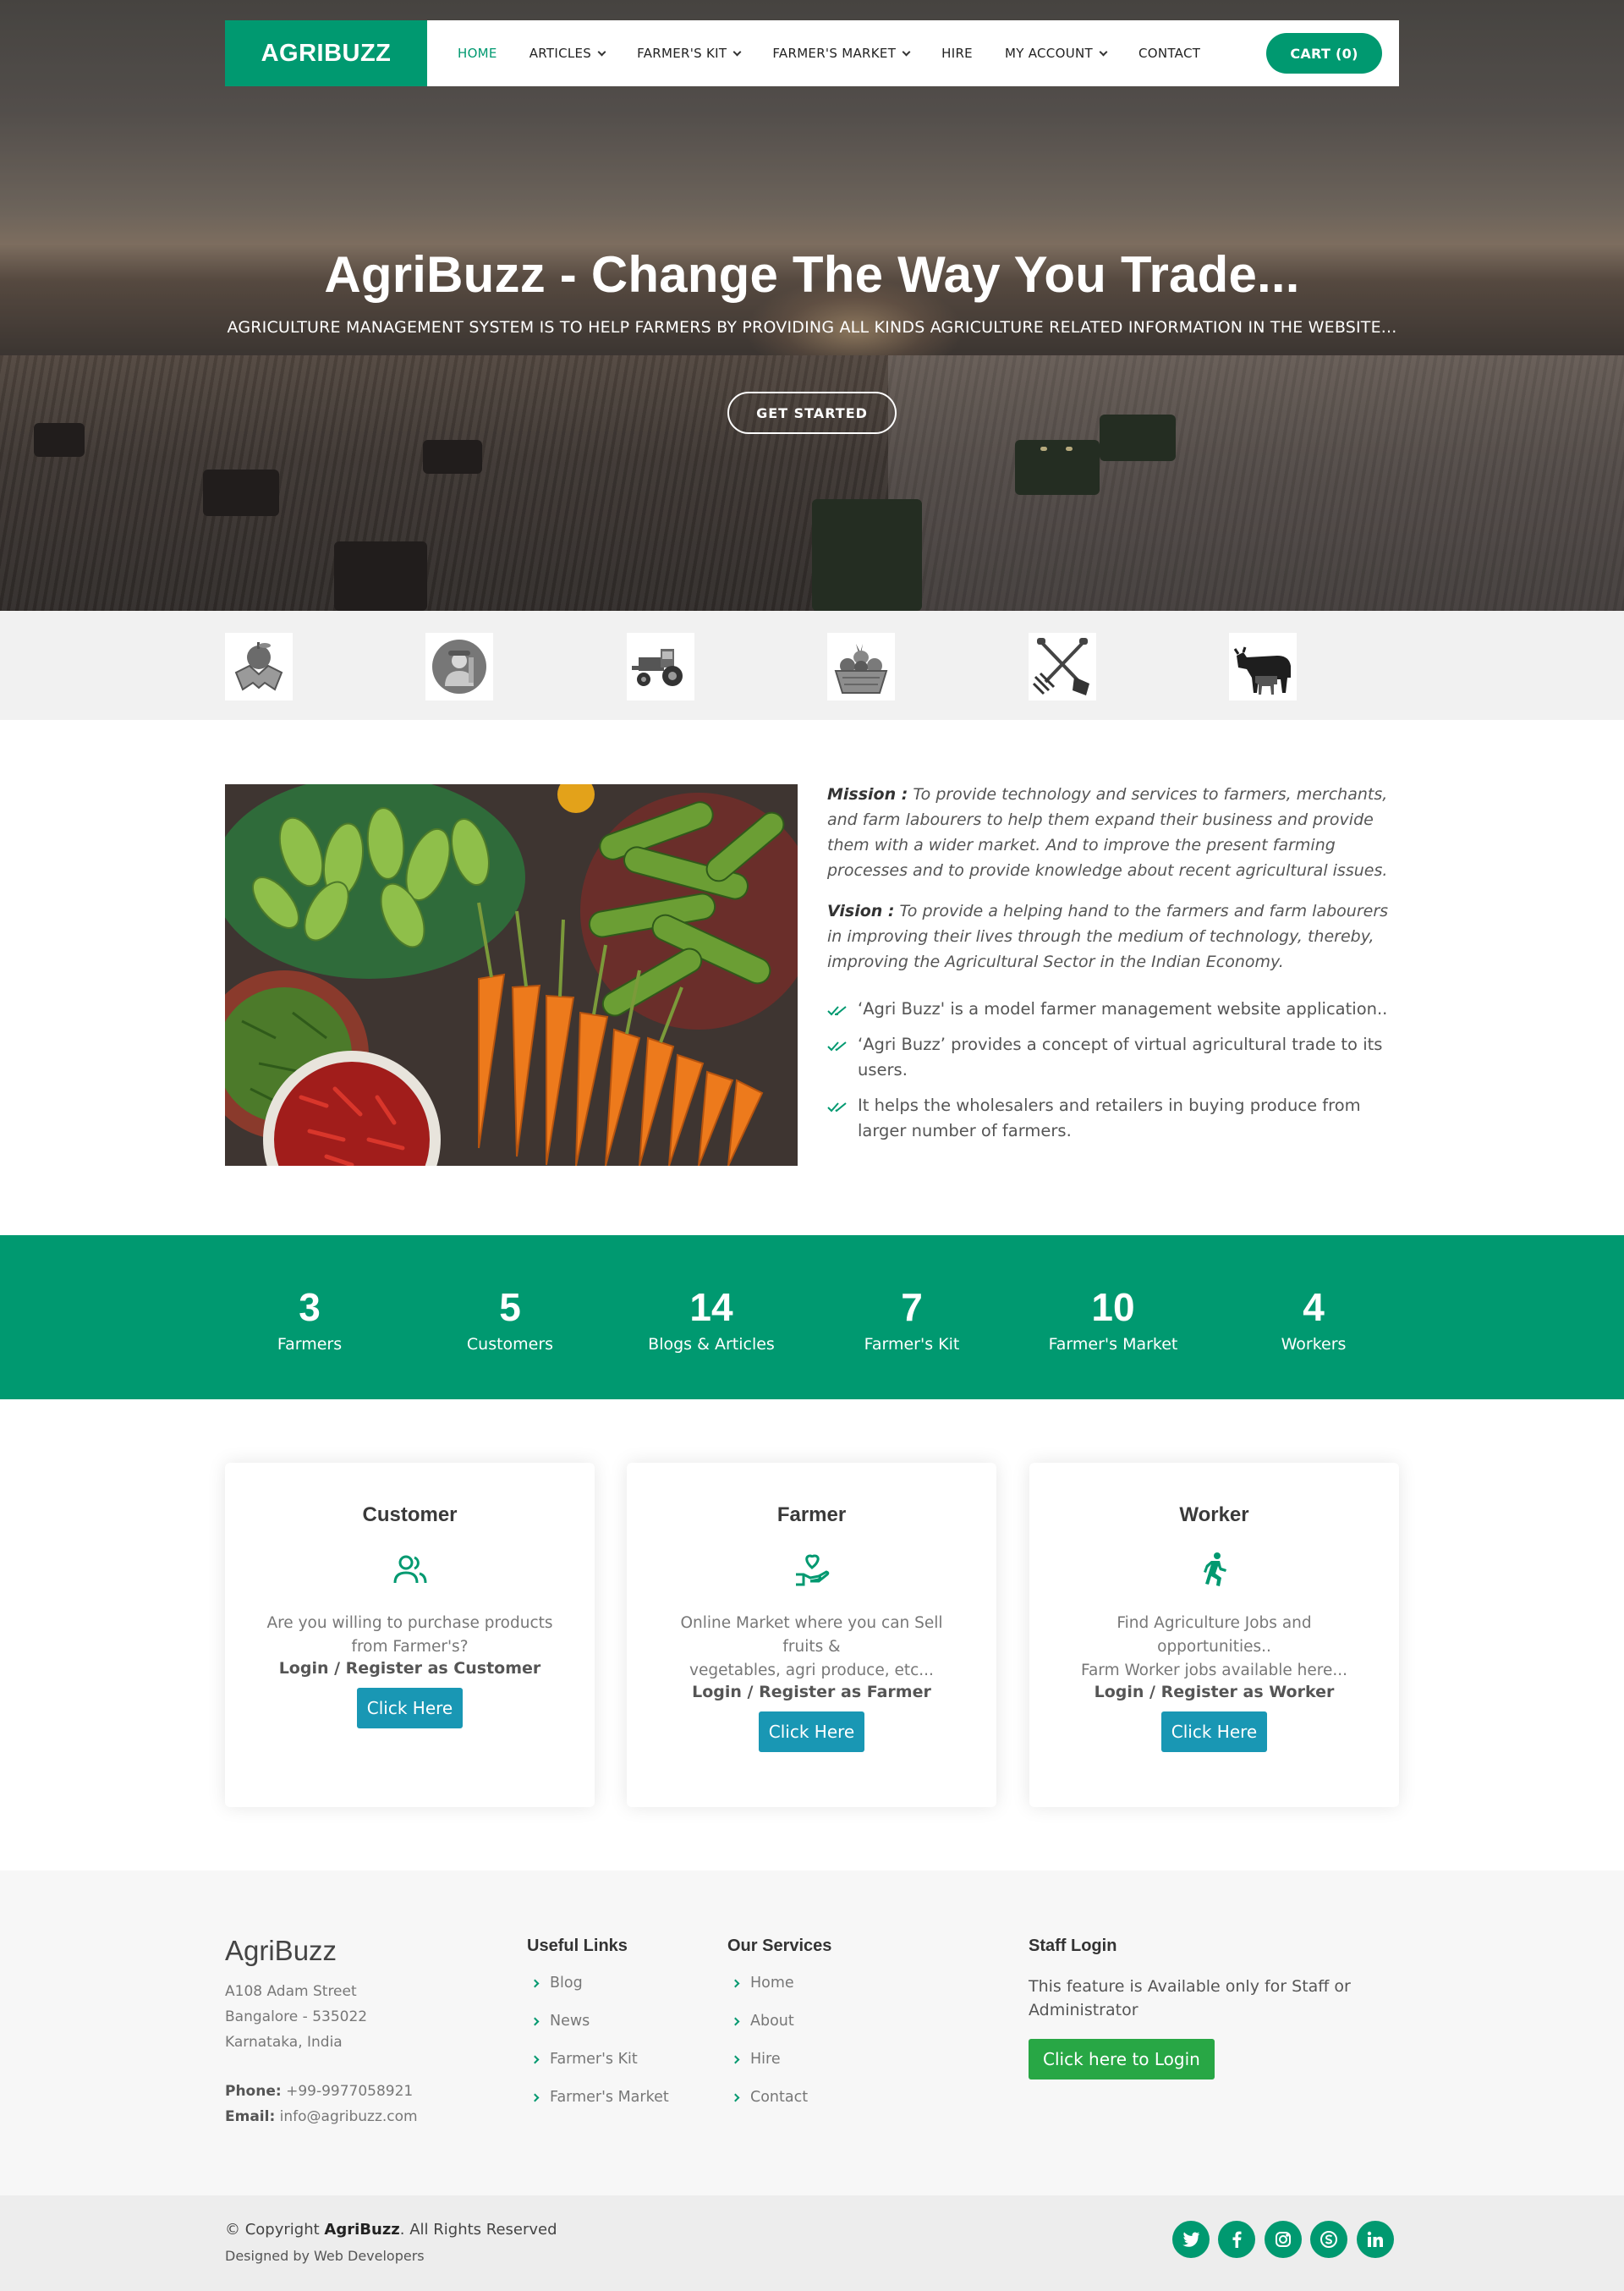 Image resolution: width=1624 pixels, height=2291 pixels. What do you see at coordinates (259, 666) in the screenshot?
I see `handshake-apple-icon` at bounding box center [259, 666].